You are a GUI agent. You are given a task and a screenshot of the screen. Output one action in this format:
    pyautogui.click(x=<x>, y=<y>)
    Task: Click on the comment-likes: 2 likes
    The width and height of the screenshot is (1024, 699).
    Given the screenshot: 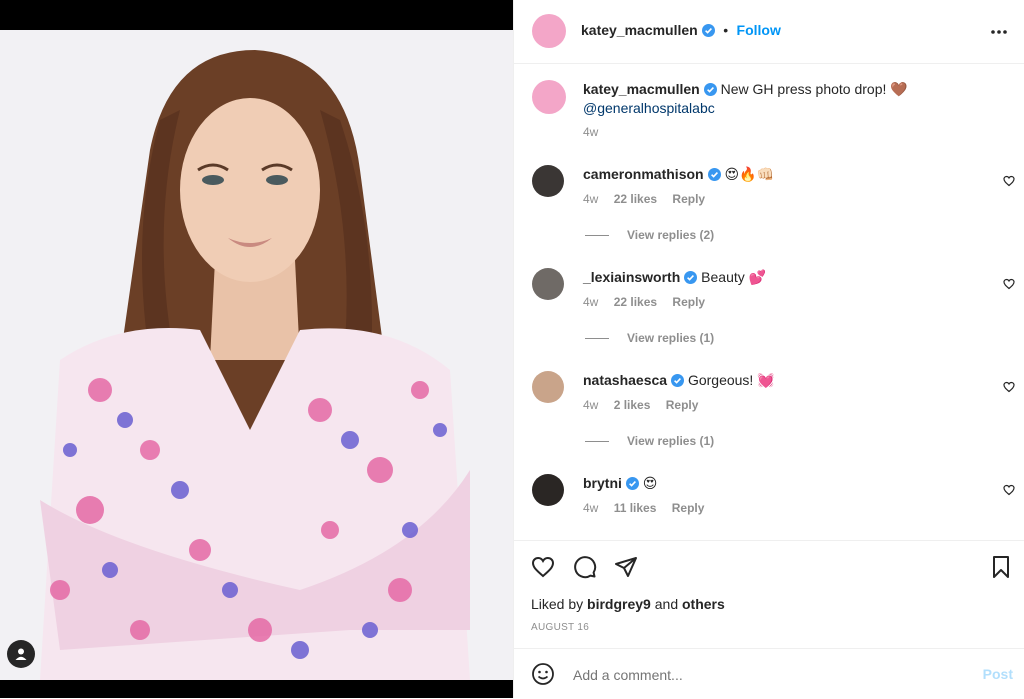 What is the action you would take?
    pyautogui.click(x=632, y=405)
    